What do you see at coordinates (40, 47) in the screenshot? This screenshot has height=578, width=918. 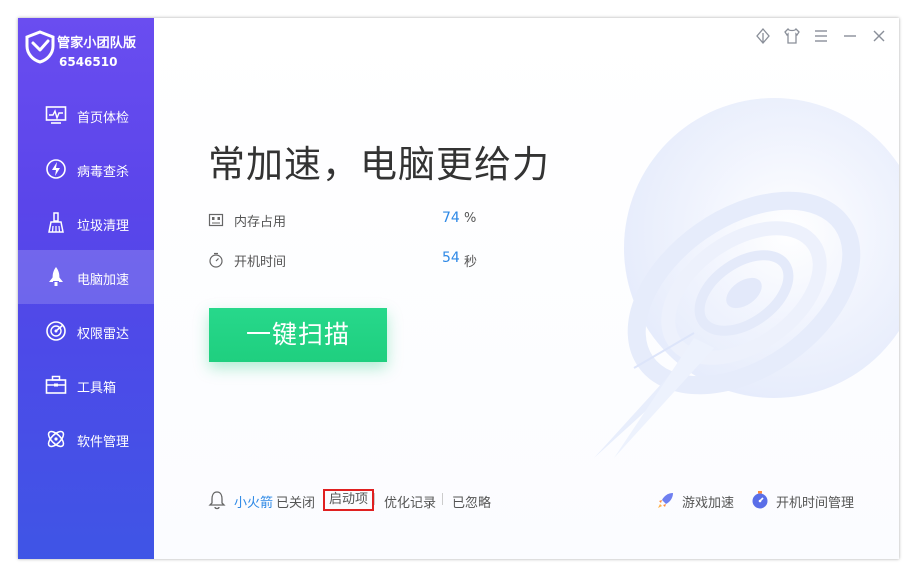 I see `shield-logo-icon` at bounding box center [40, 47].